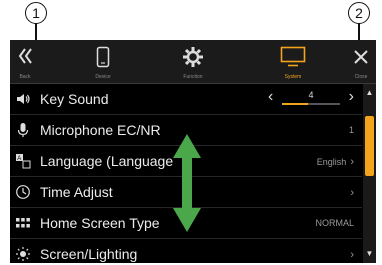  I want to click on tab-system: System, so click(293, 61).